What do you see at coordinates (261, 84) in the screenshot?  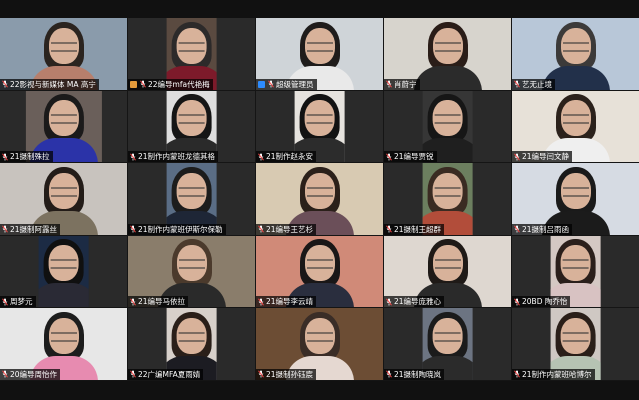 I see `host-icon` at bounding box center [261, 84].